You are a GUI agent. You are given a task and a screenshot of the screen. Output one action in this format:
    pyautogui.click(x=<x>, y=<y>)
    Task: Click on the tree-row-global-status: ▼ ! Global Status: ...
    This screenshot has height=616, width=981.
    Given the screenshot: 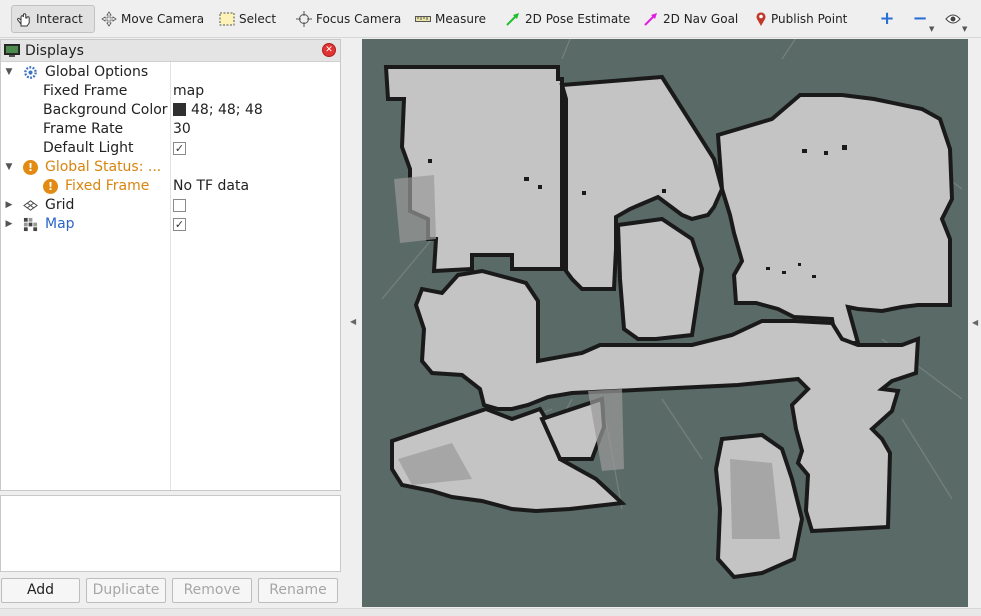 What is the action you would take?
    pyautogui.click(x=170, y=167)
    